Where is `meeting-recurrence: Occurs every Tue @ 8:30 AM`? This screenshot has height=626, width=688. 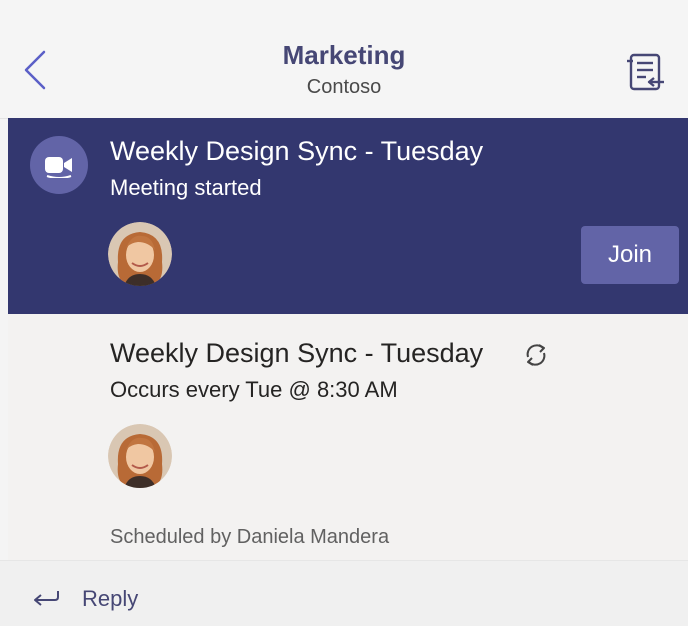
meeting-recurrence: Occurs every Tue @ 8:30 AM is located at coordinates (254, 389).